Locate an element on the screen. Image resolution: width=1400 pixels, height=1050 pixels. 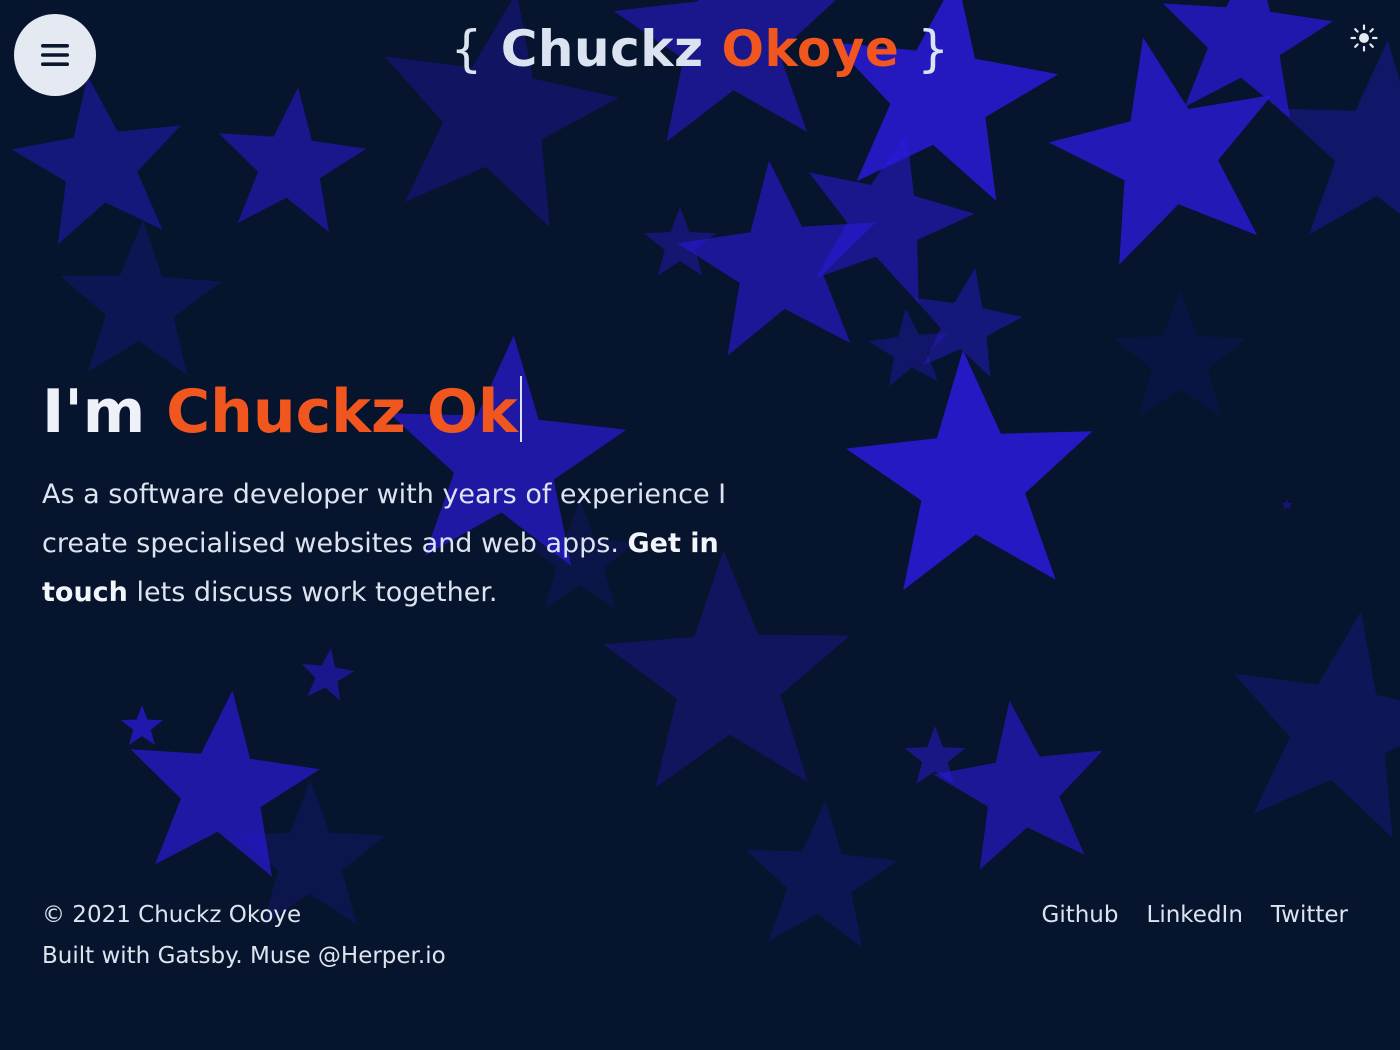
typing-cursor is located at coordinates (520, 409).